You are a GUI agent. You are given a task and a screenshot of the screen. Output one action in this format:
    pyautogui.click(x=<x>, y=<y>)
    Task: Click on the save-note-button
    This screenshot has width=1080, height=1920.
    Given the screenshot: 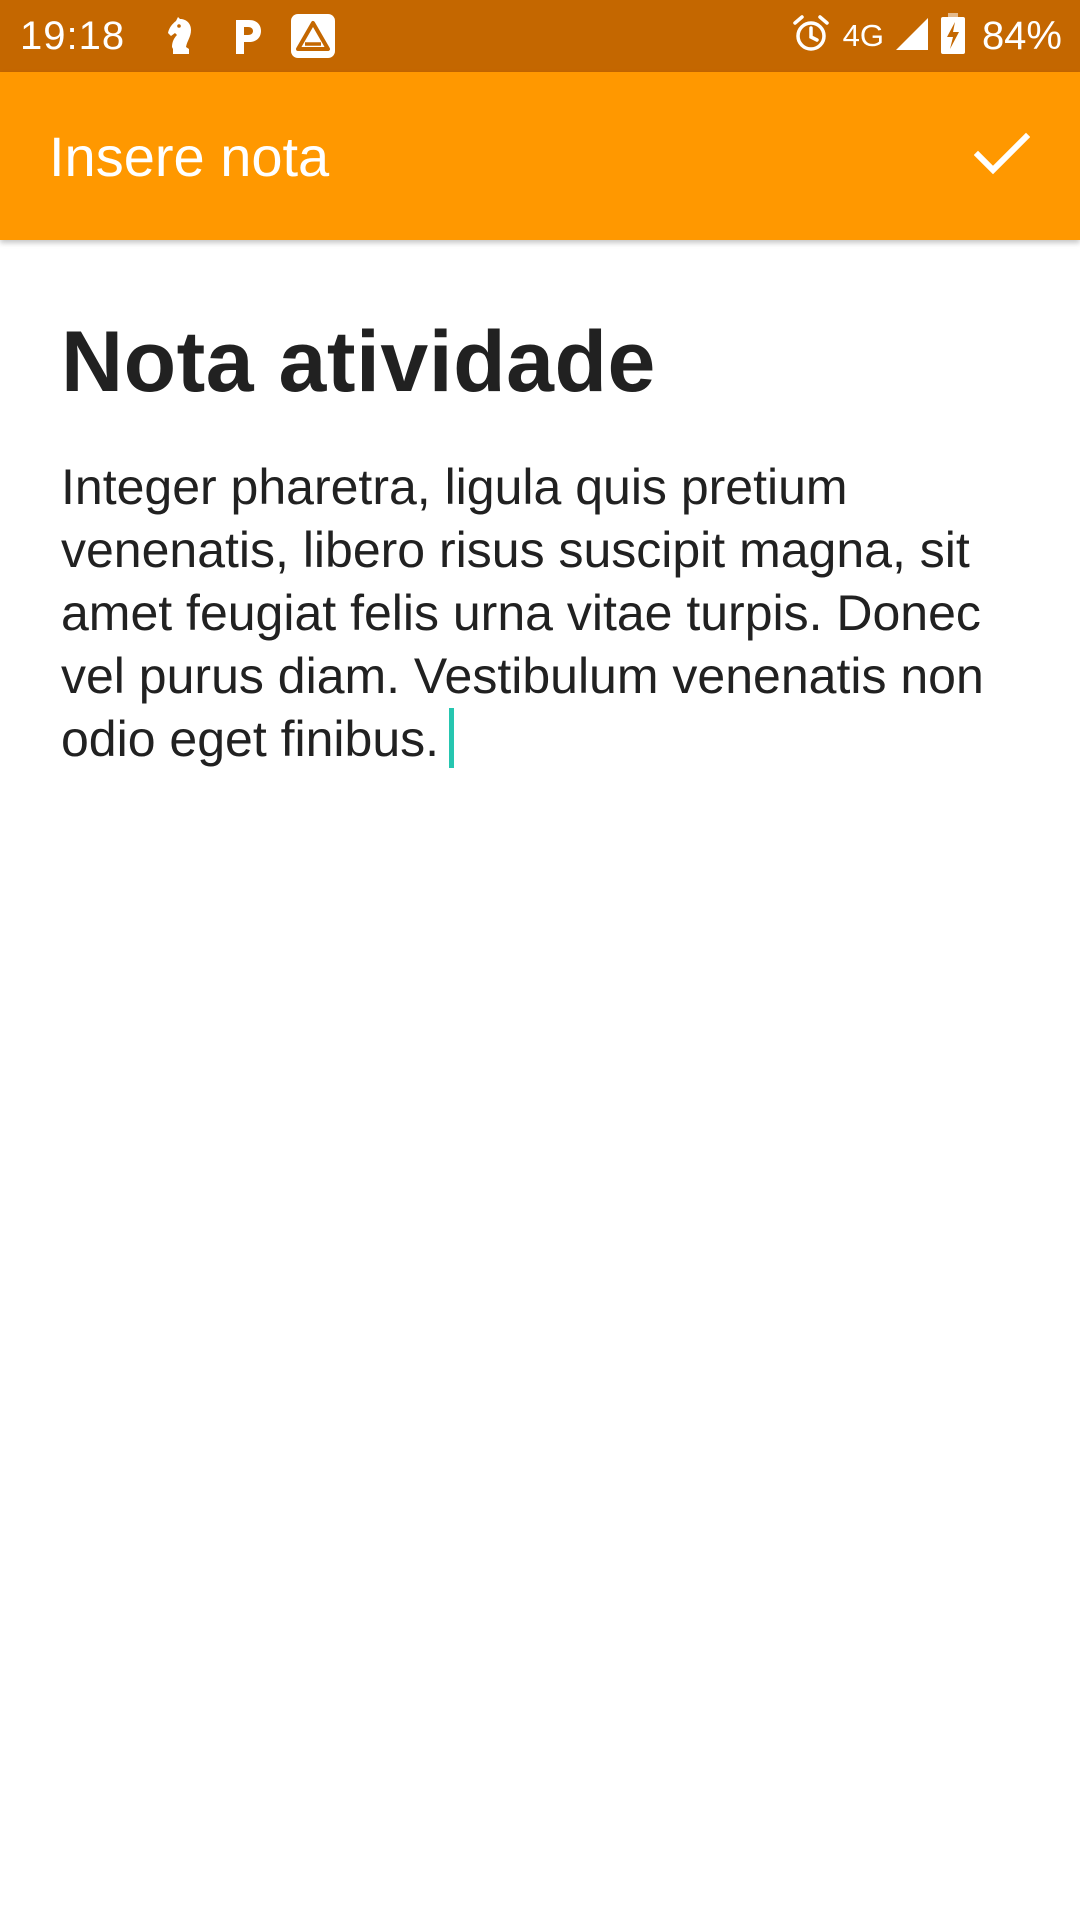 What is the action you would take?
    pyautogui.click(x=1002, y=156)
    